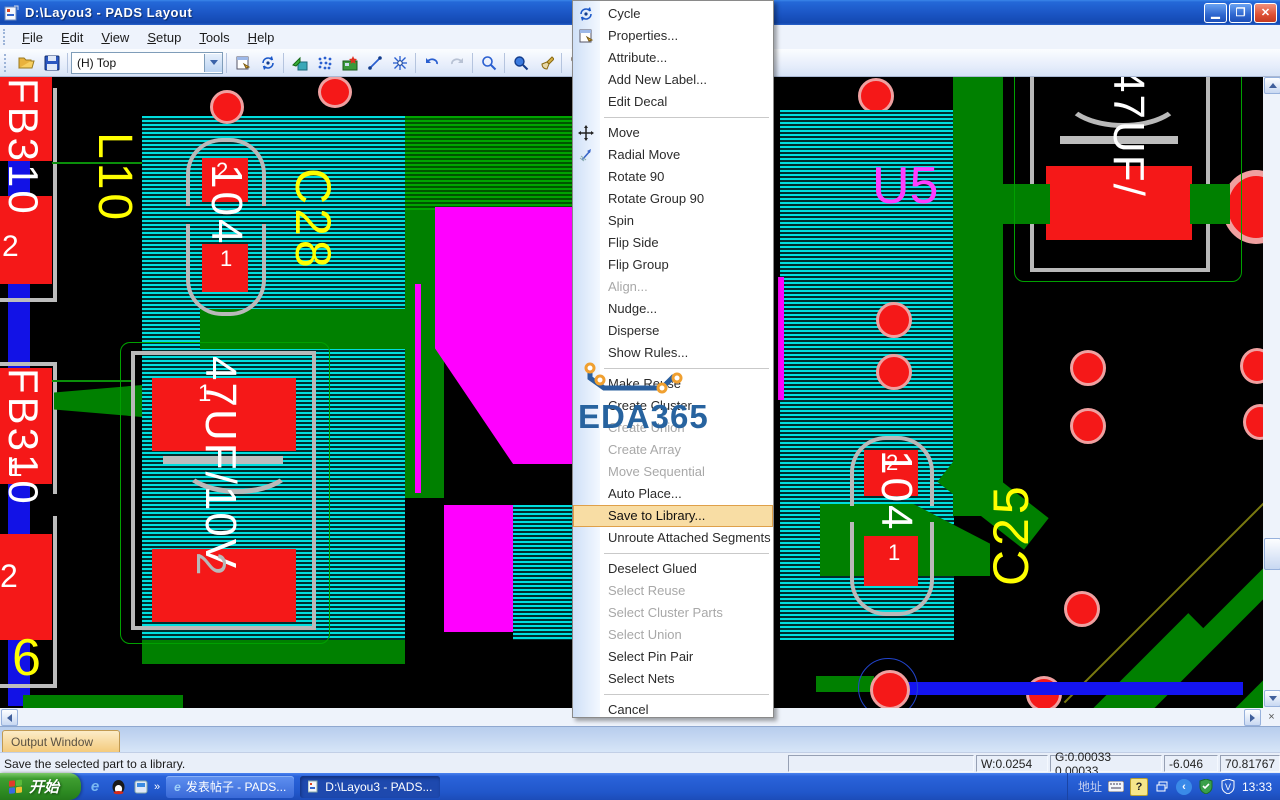 The height and width of the screenshot is (800, 1280). Describe the element at coordinates (164, 37) in the screenshot. I see `menu-setup: Setup` at that location.